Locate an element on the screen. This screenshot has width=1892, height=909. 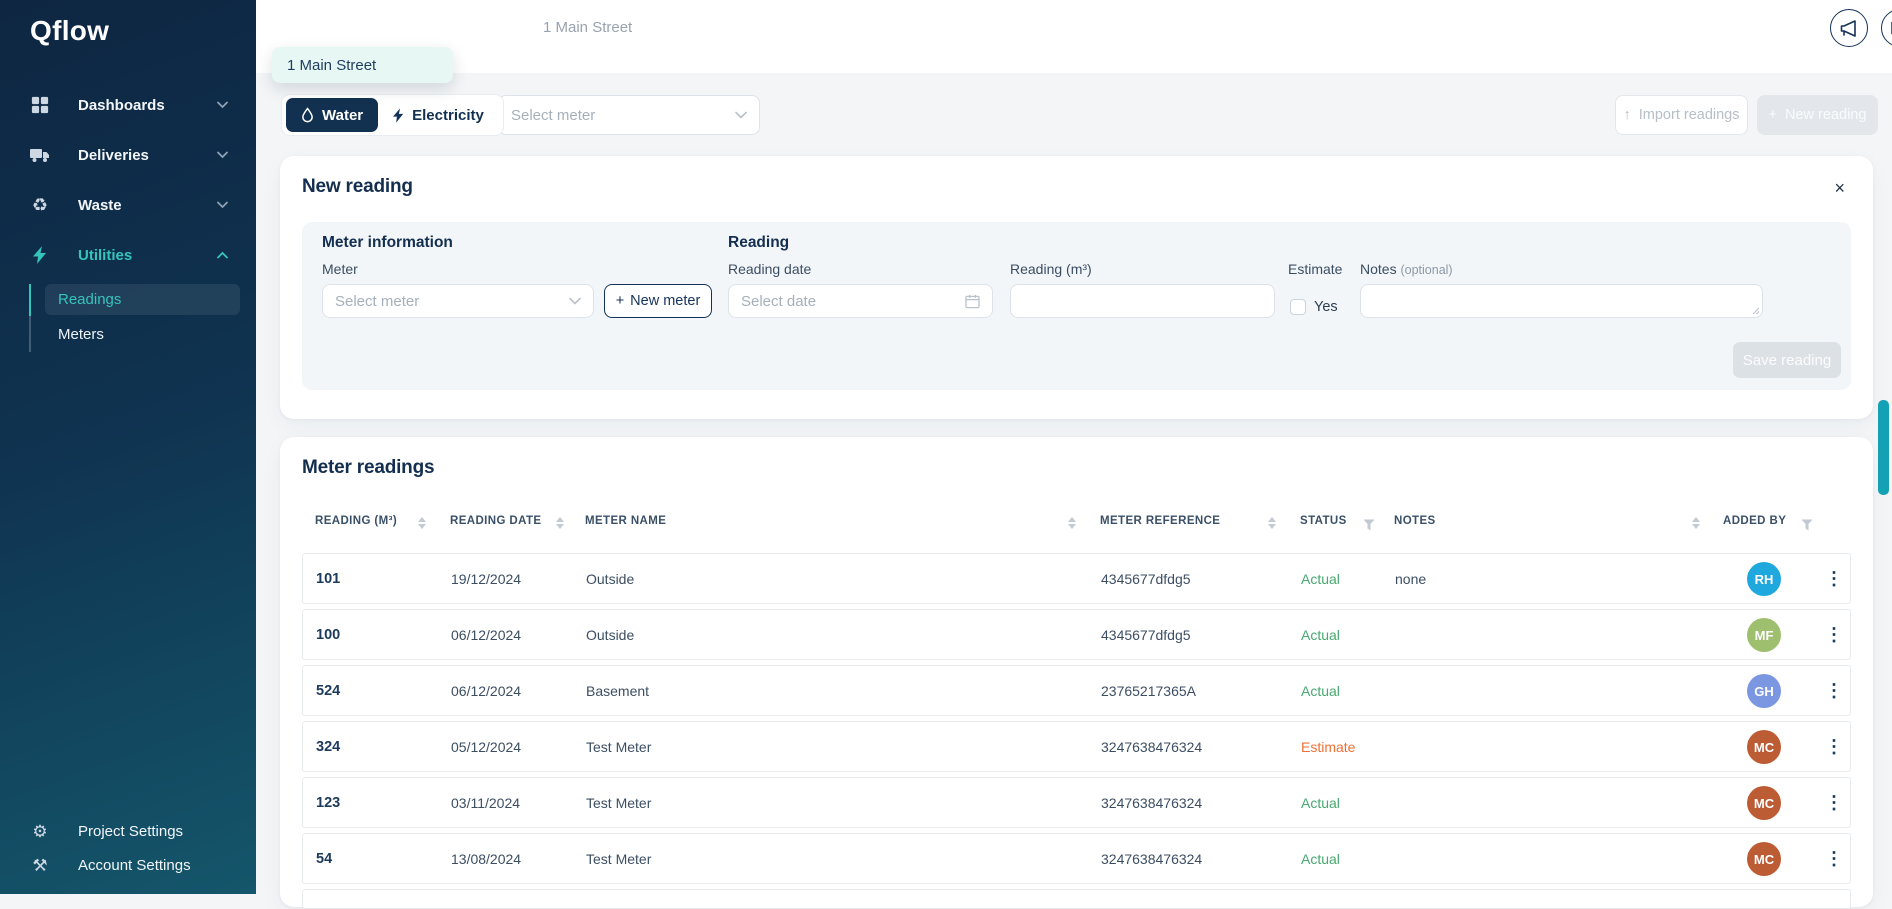
project-option: 1 Main Street is located at coordinates (362, 65).